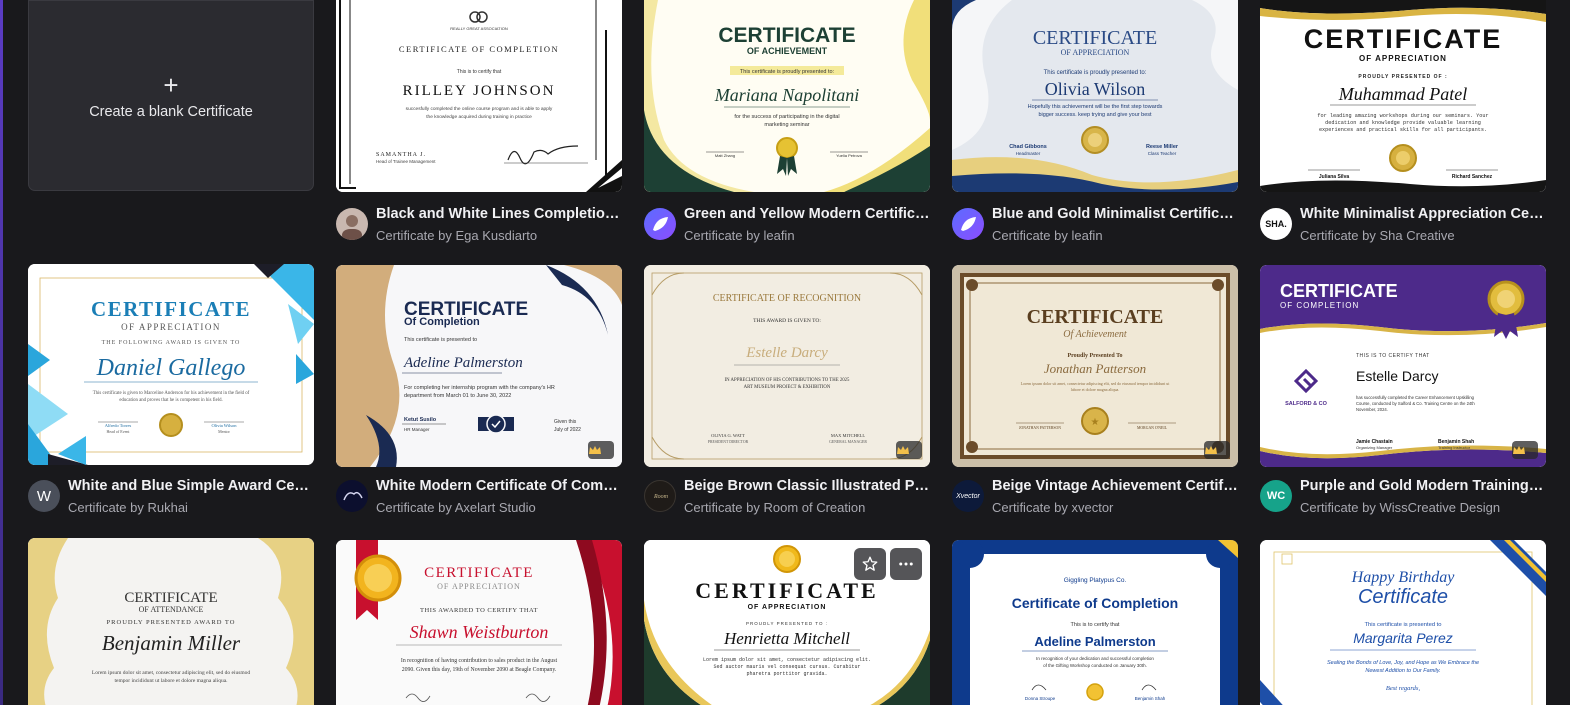 The height and width of the screenshot is (705, 1570). What do you see at coordinates (191, 507) in the screenshot?
I see `template-author: Certificate by Rukhai` at bounding box center [191, 507].